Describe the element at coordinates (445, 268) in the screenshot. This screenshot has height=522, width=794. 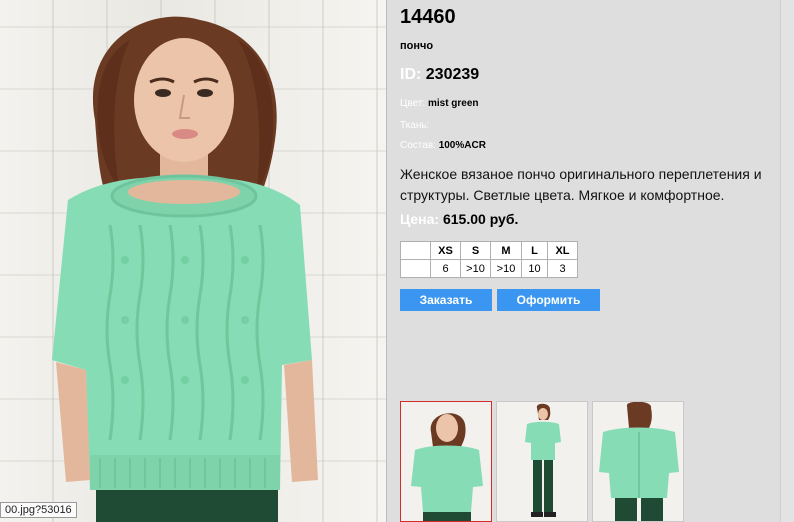
I see `stock-cell: 6` at that location.